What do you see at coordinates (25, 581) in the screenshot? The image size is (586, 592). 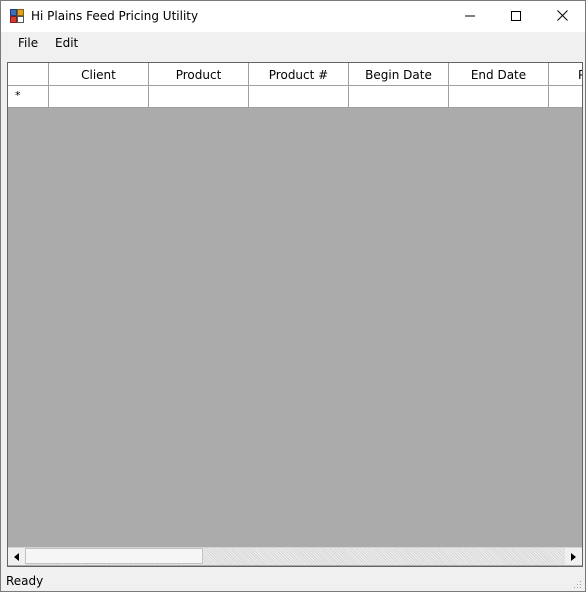 I see `status-label: Ready` at bounding box center [25, 581].